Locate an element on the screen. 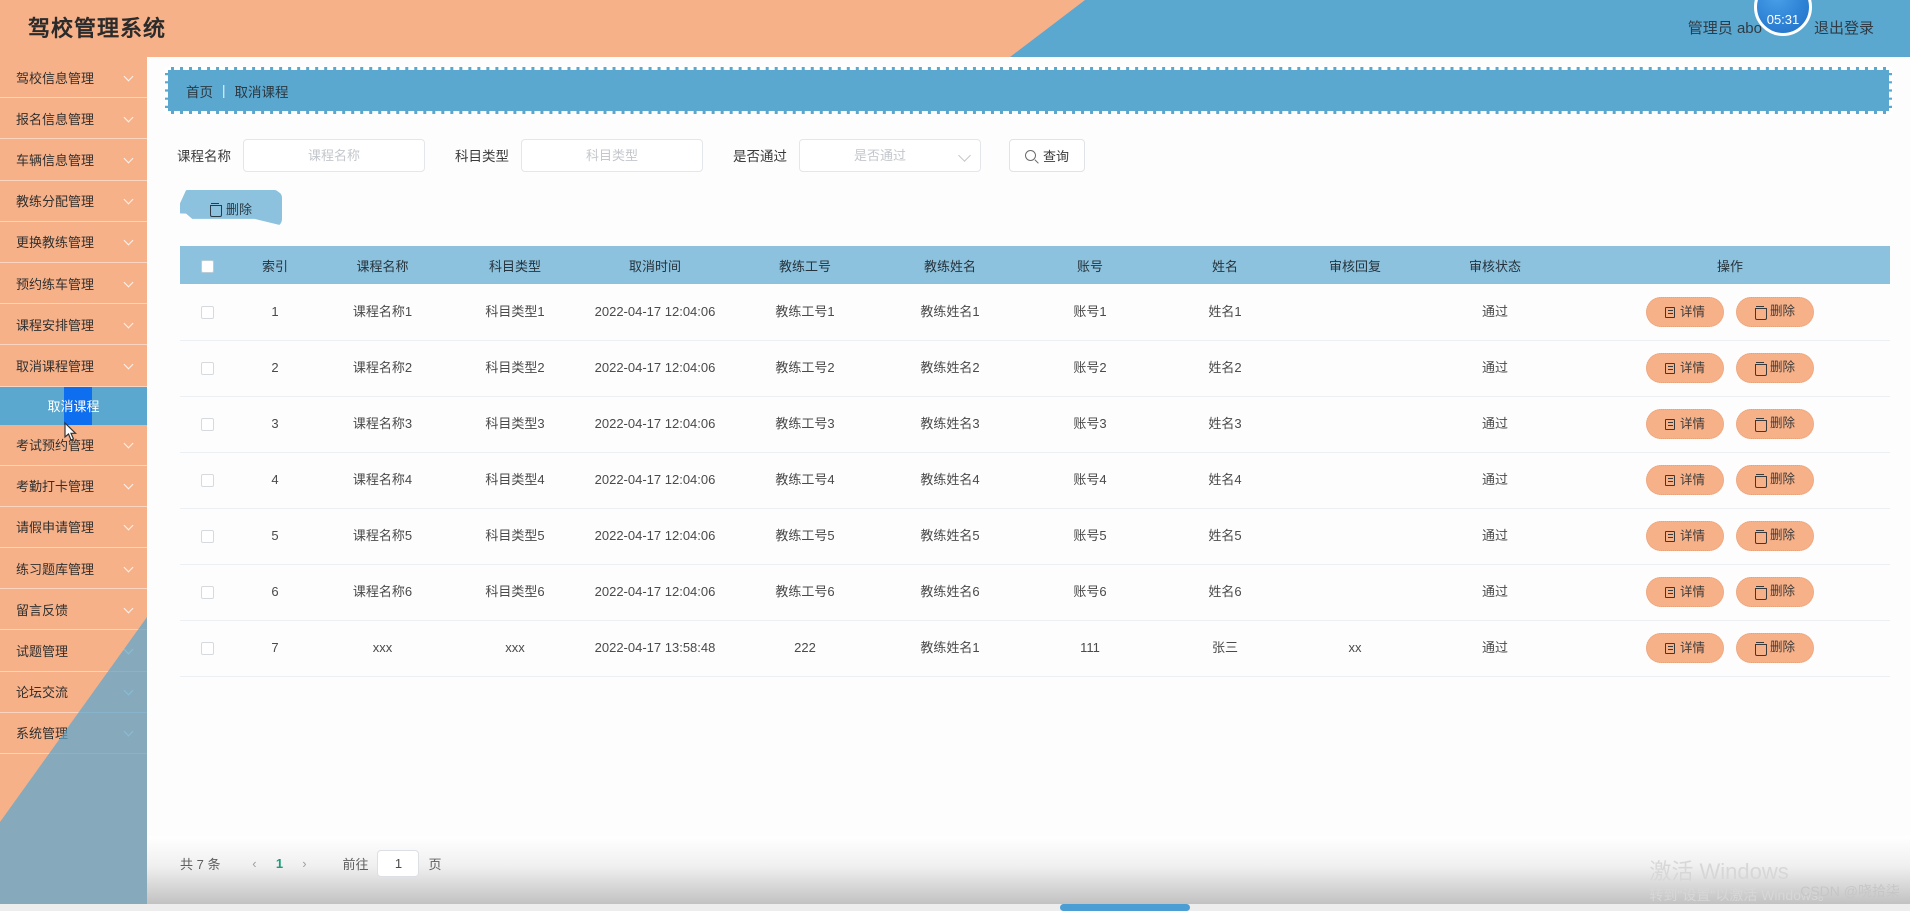 The height and width of the screenshot is (911, 1910). query-button-label: 查询 is located at coordinates (1055, 156).